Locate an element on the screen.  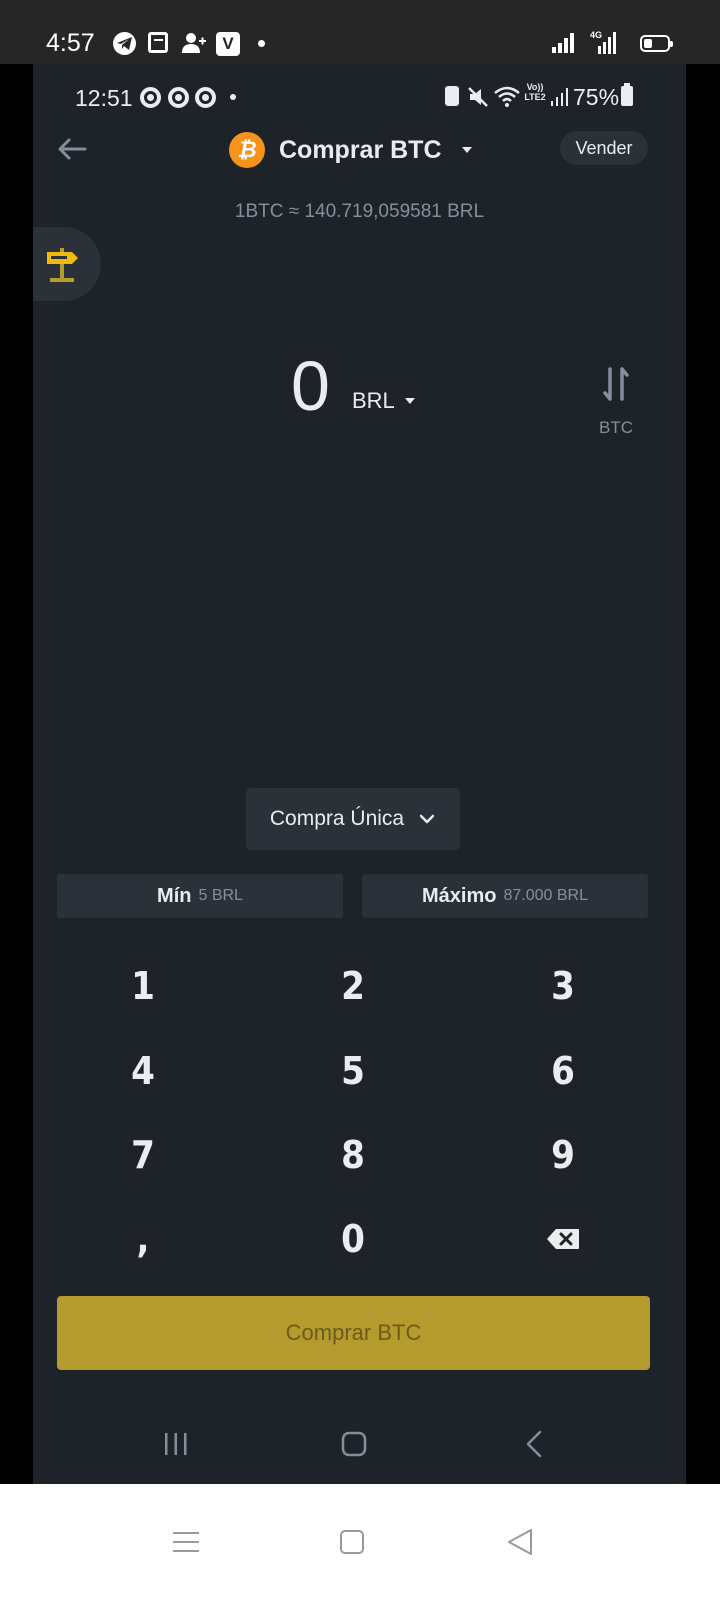
floating-signpost-button is located at coordinates (67, 264).